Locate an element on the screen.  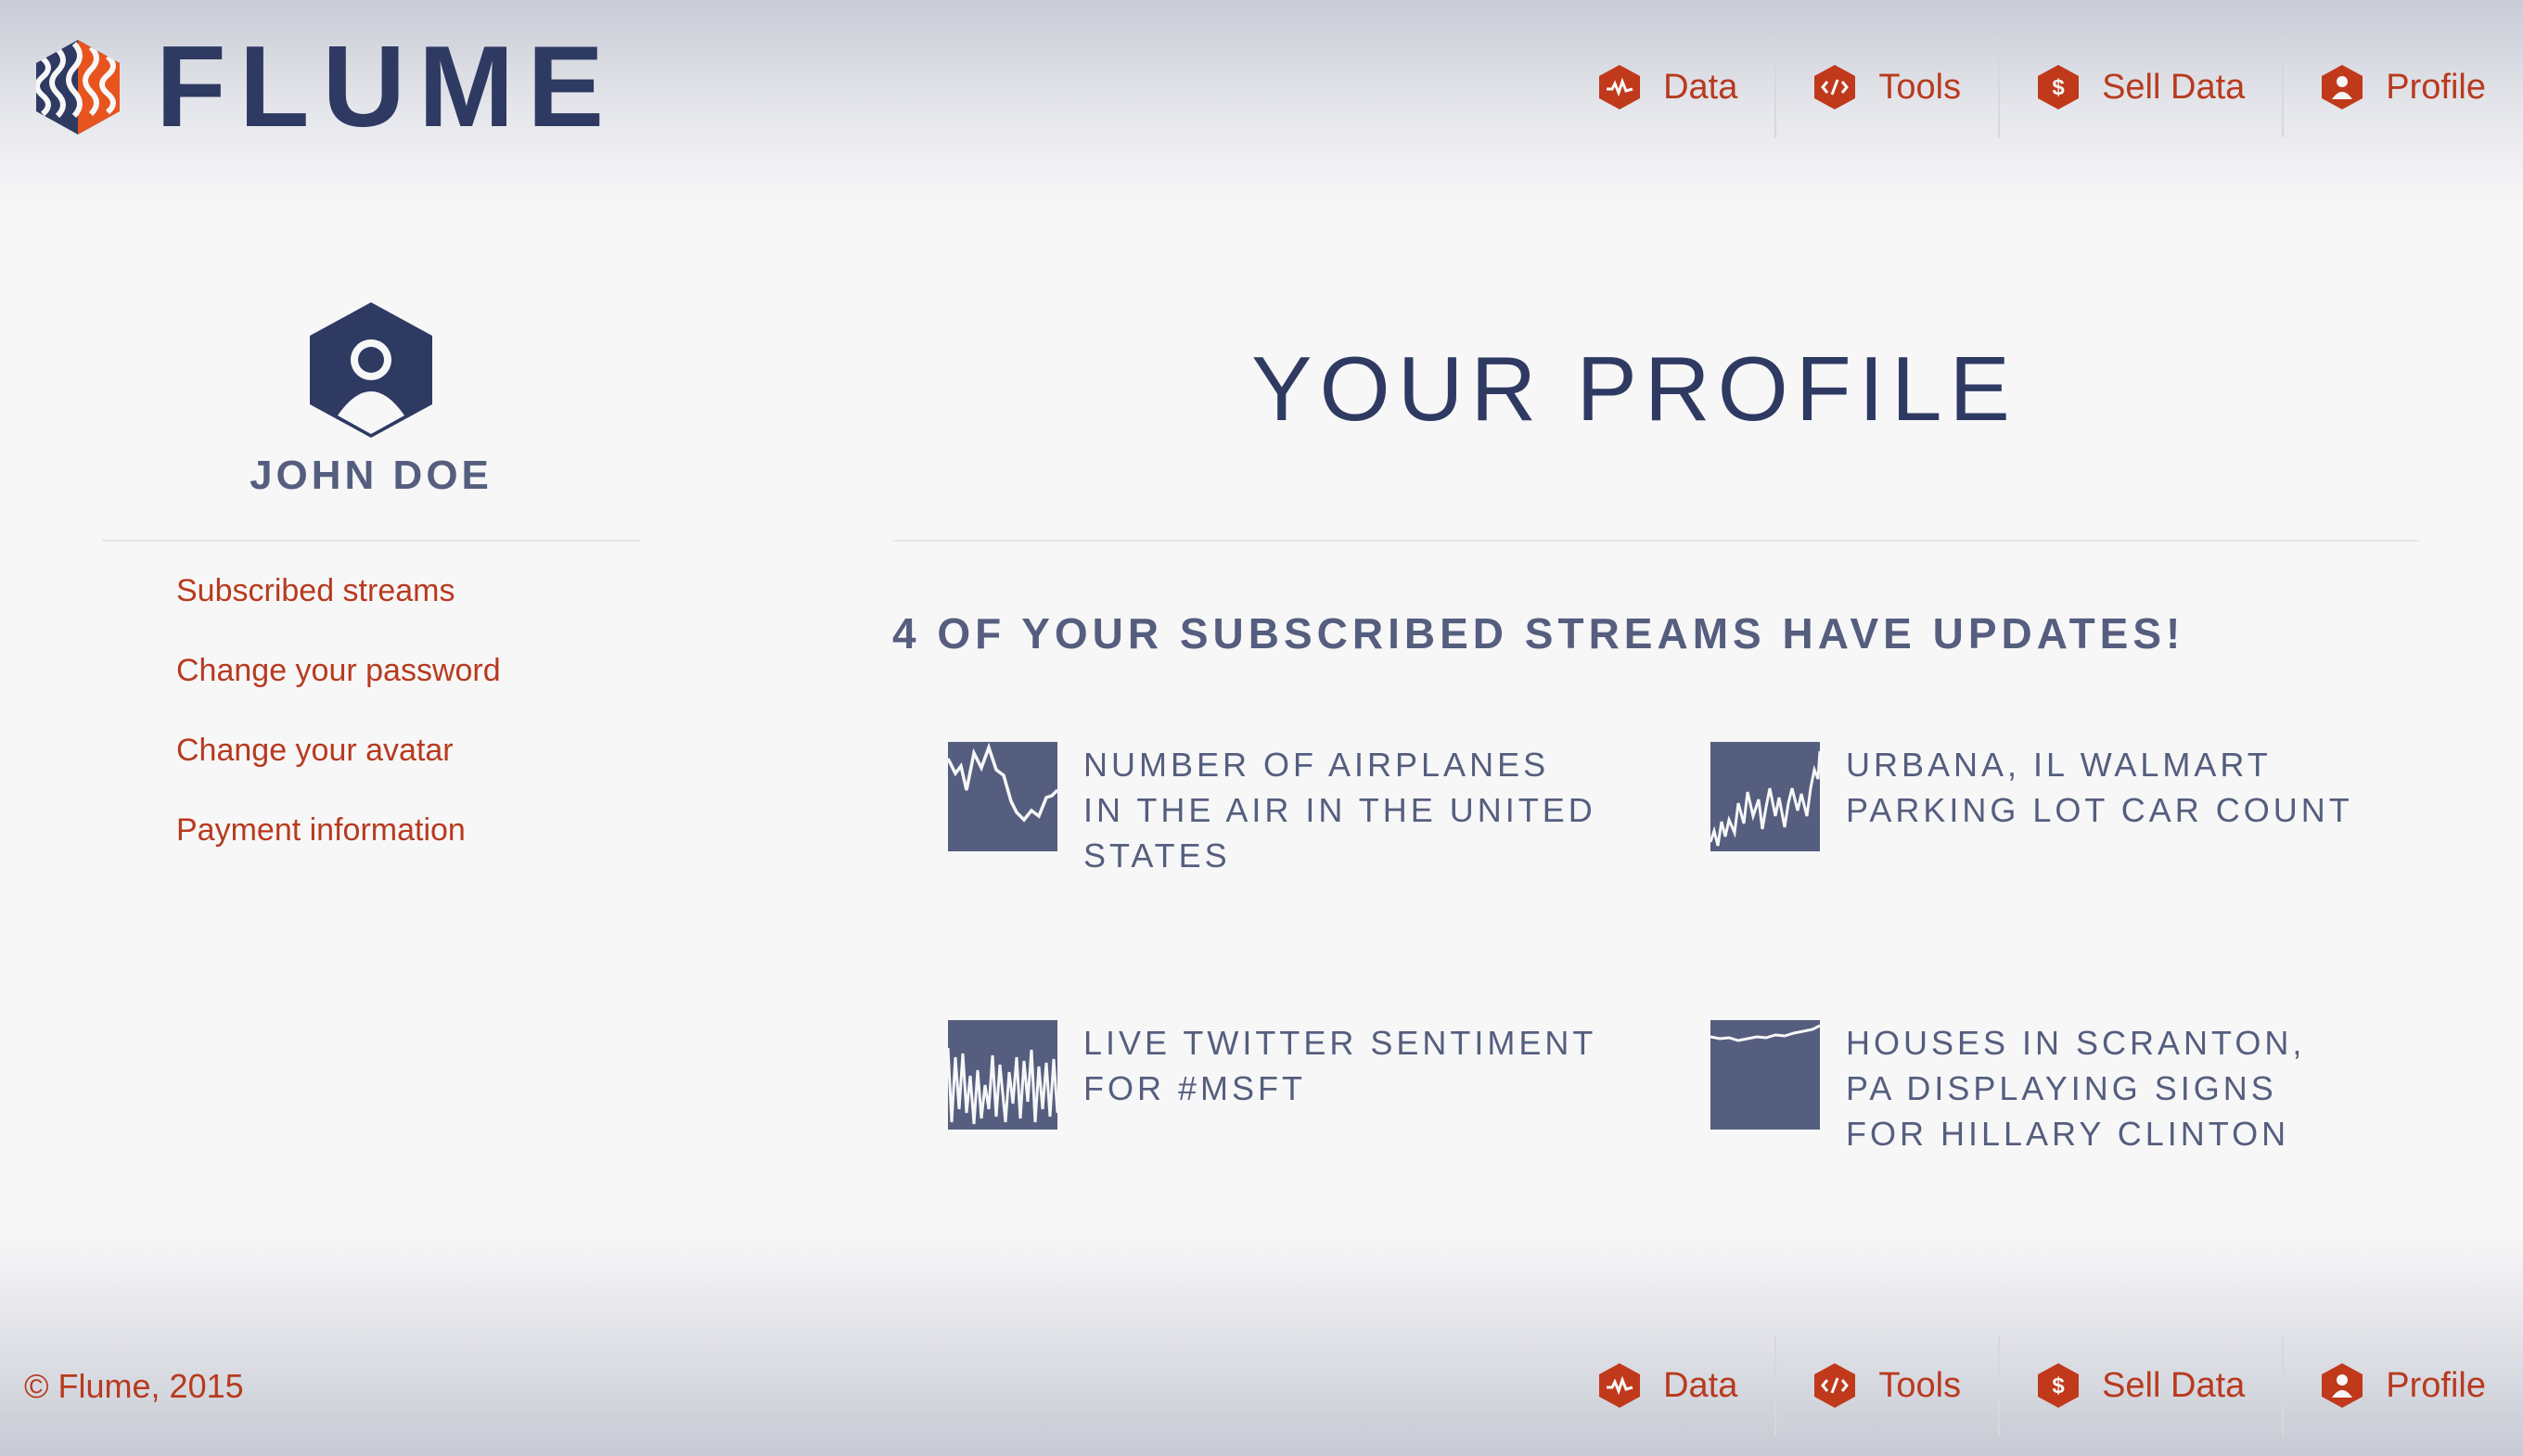
flume-logo-icon is located at coordinates (78, 87).